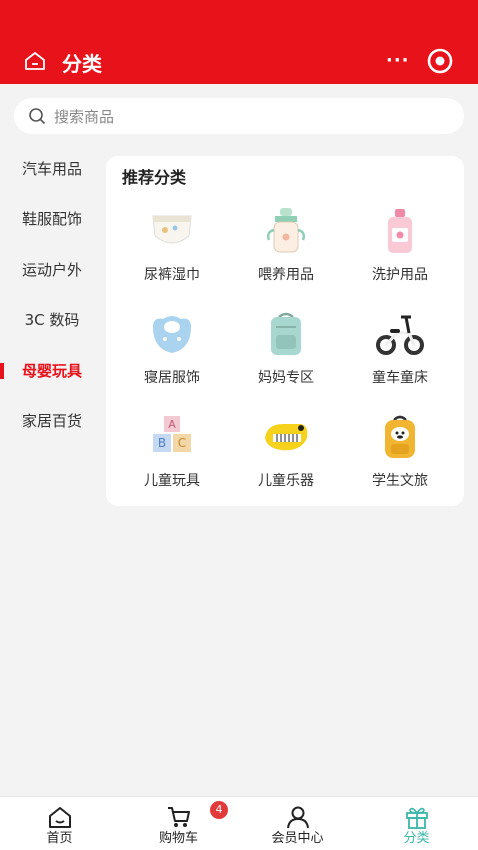 The height and width of the screenshot is (850, 478). What do you see at coordinates (172, 460) in the screenshot?
I see `category-toys: A B C 儿童玩具` at bounding box center [172, 460].